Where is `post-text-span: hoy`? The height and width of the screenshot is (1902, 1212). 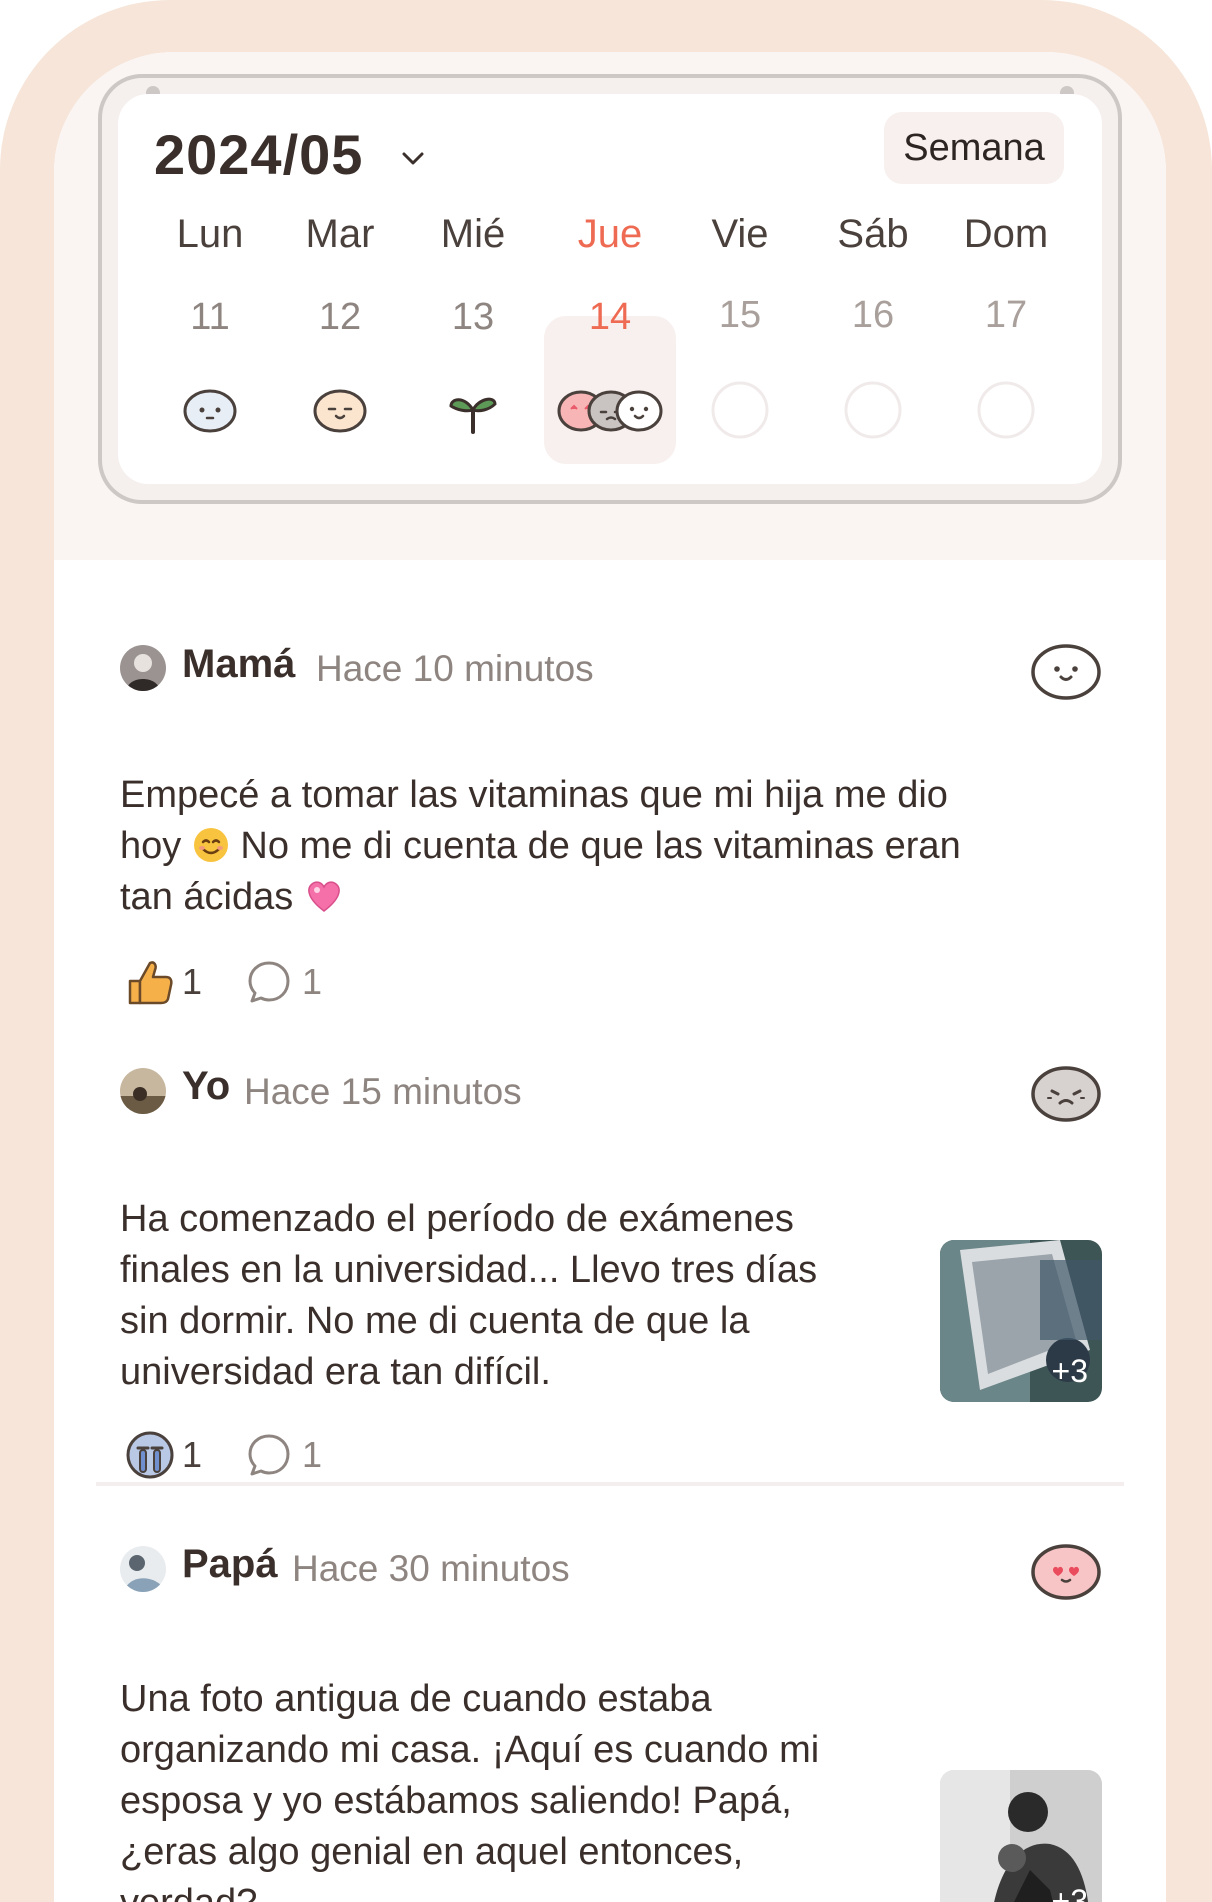 post-text-span: hoy is located at coordinates (151, 846).